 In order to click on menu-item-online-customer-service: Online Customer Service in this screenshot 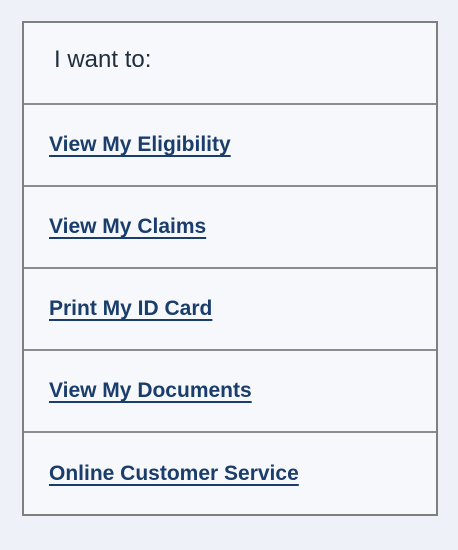, I will do `click(230, 474)`.